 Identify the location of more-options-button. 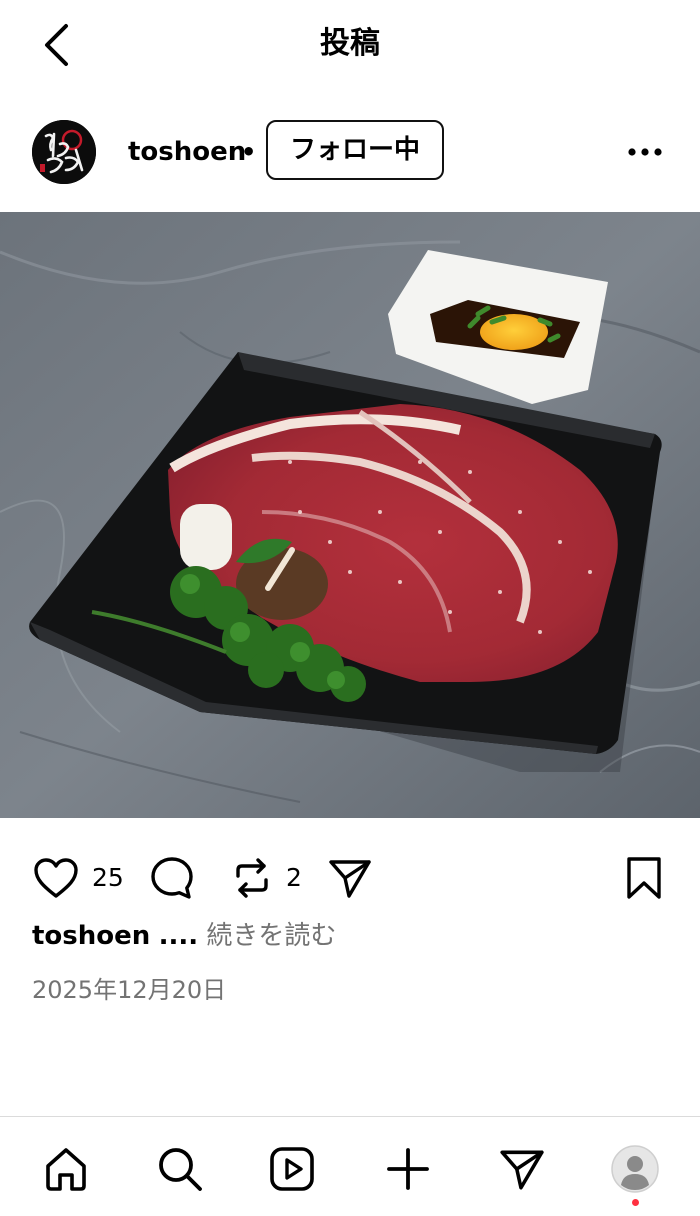
(645, 152).